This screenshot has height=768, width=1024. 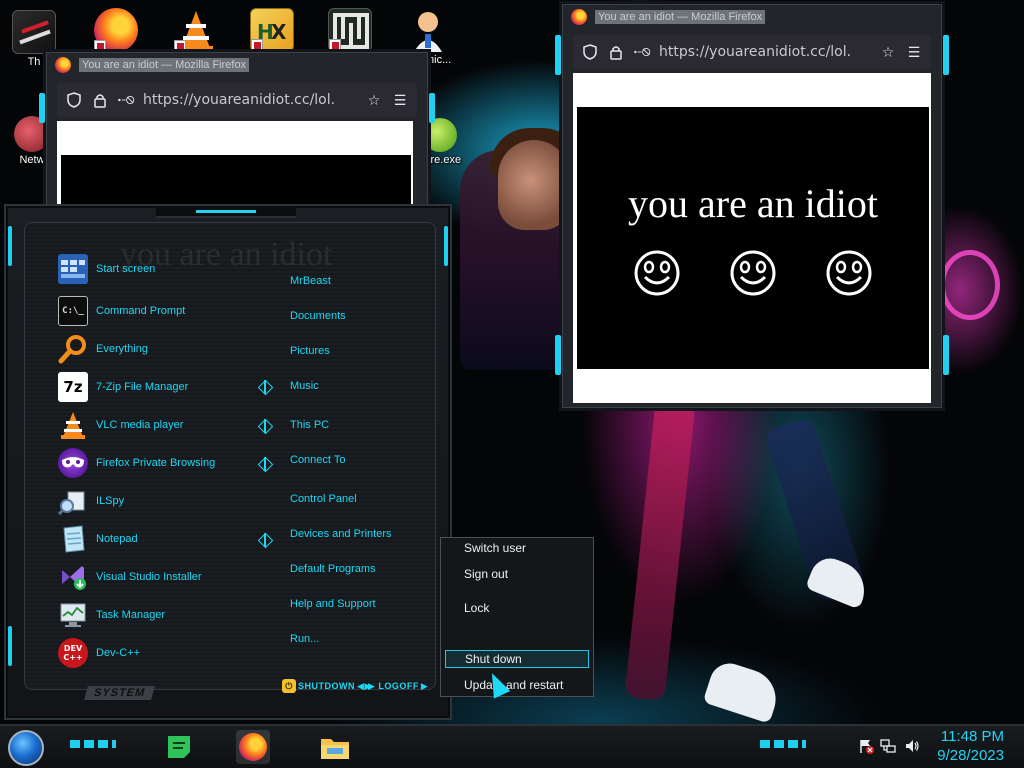 I want to click on program-label: 7-Zip File Manager, so click(x=142, y=387).